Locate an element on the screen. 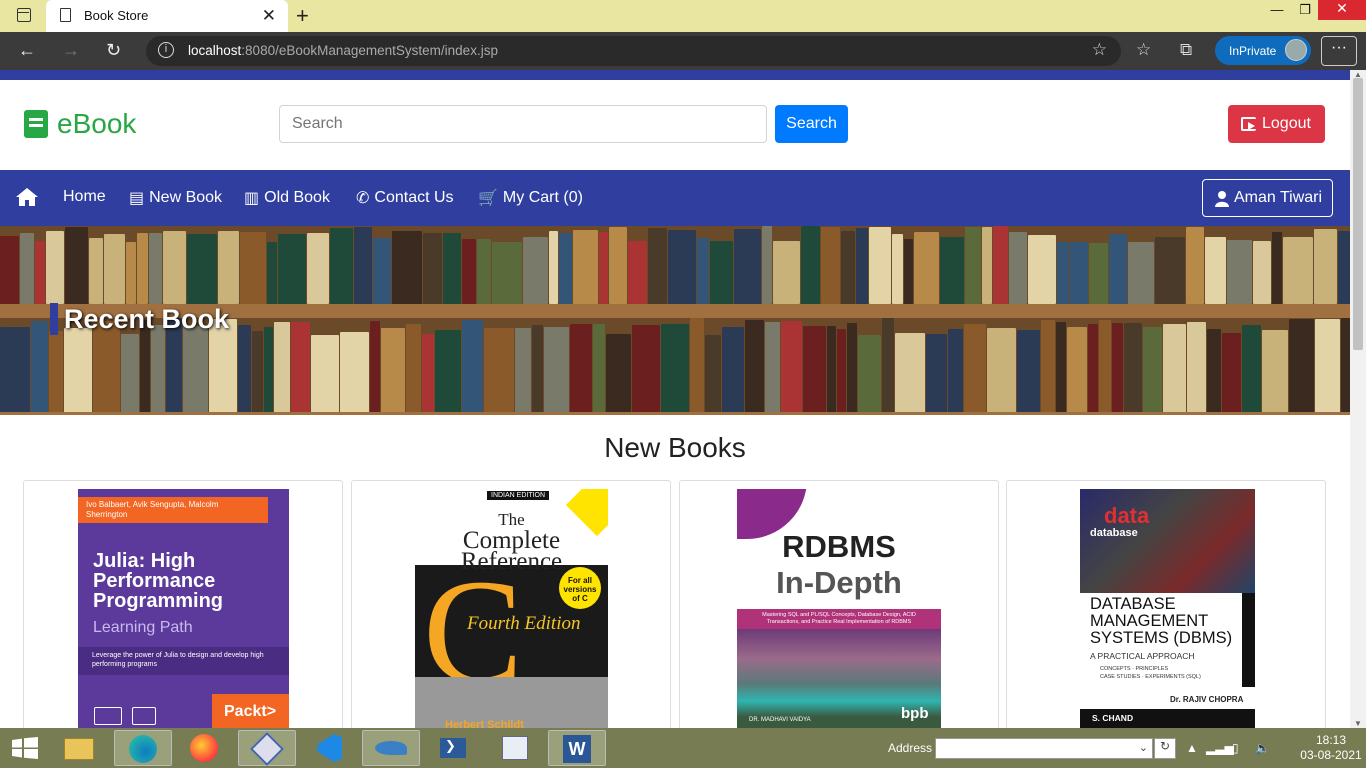 This screenshot has height=768, width=1366. forward-icon: → is located at coordinates (71, 50).